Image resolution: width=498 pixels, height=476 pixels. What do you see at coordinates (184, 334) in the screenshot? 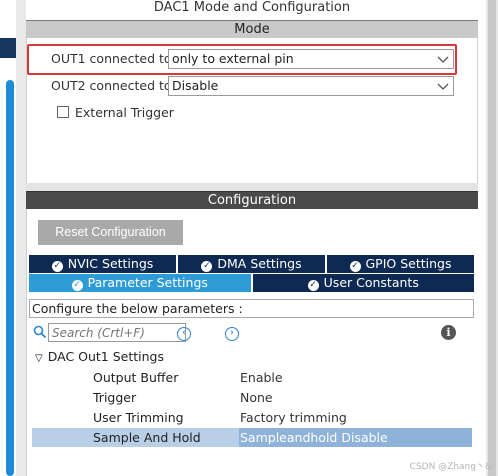
I see `chevron-left-icon: ‹` at bounding box center [184, 334].